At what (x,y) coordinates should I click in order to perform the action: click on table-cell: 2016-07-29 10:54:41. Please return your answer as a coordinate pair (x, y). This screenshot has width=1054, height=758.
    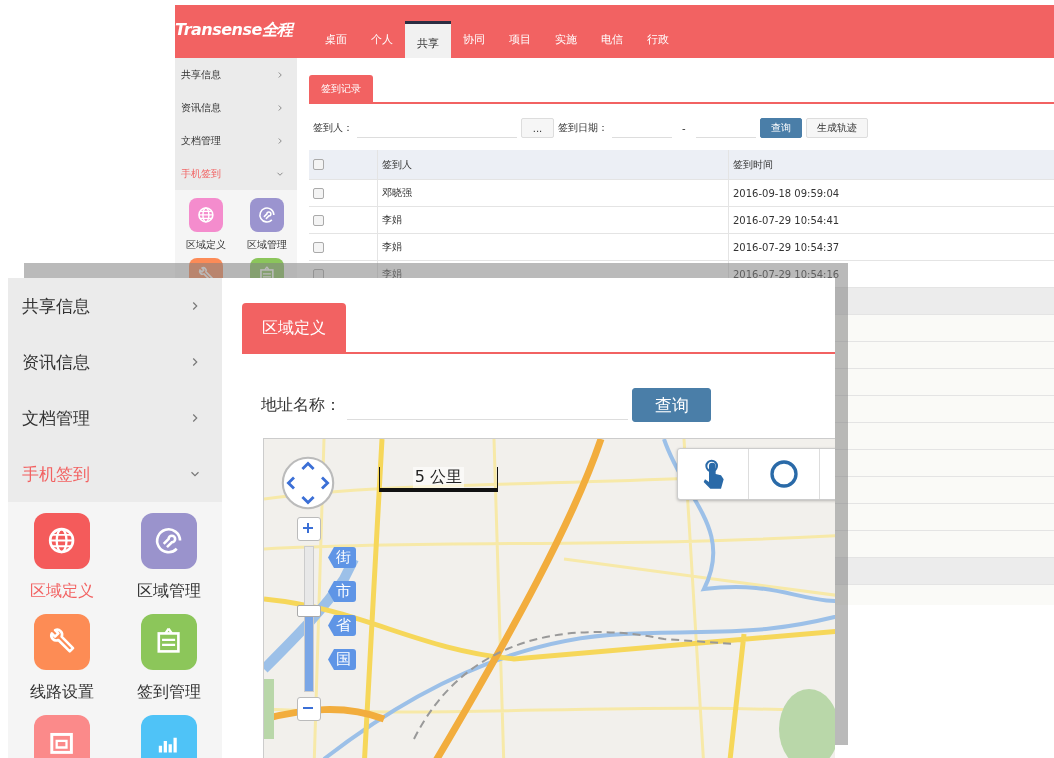
    Looking at the image, I should click on (891, 220).